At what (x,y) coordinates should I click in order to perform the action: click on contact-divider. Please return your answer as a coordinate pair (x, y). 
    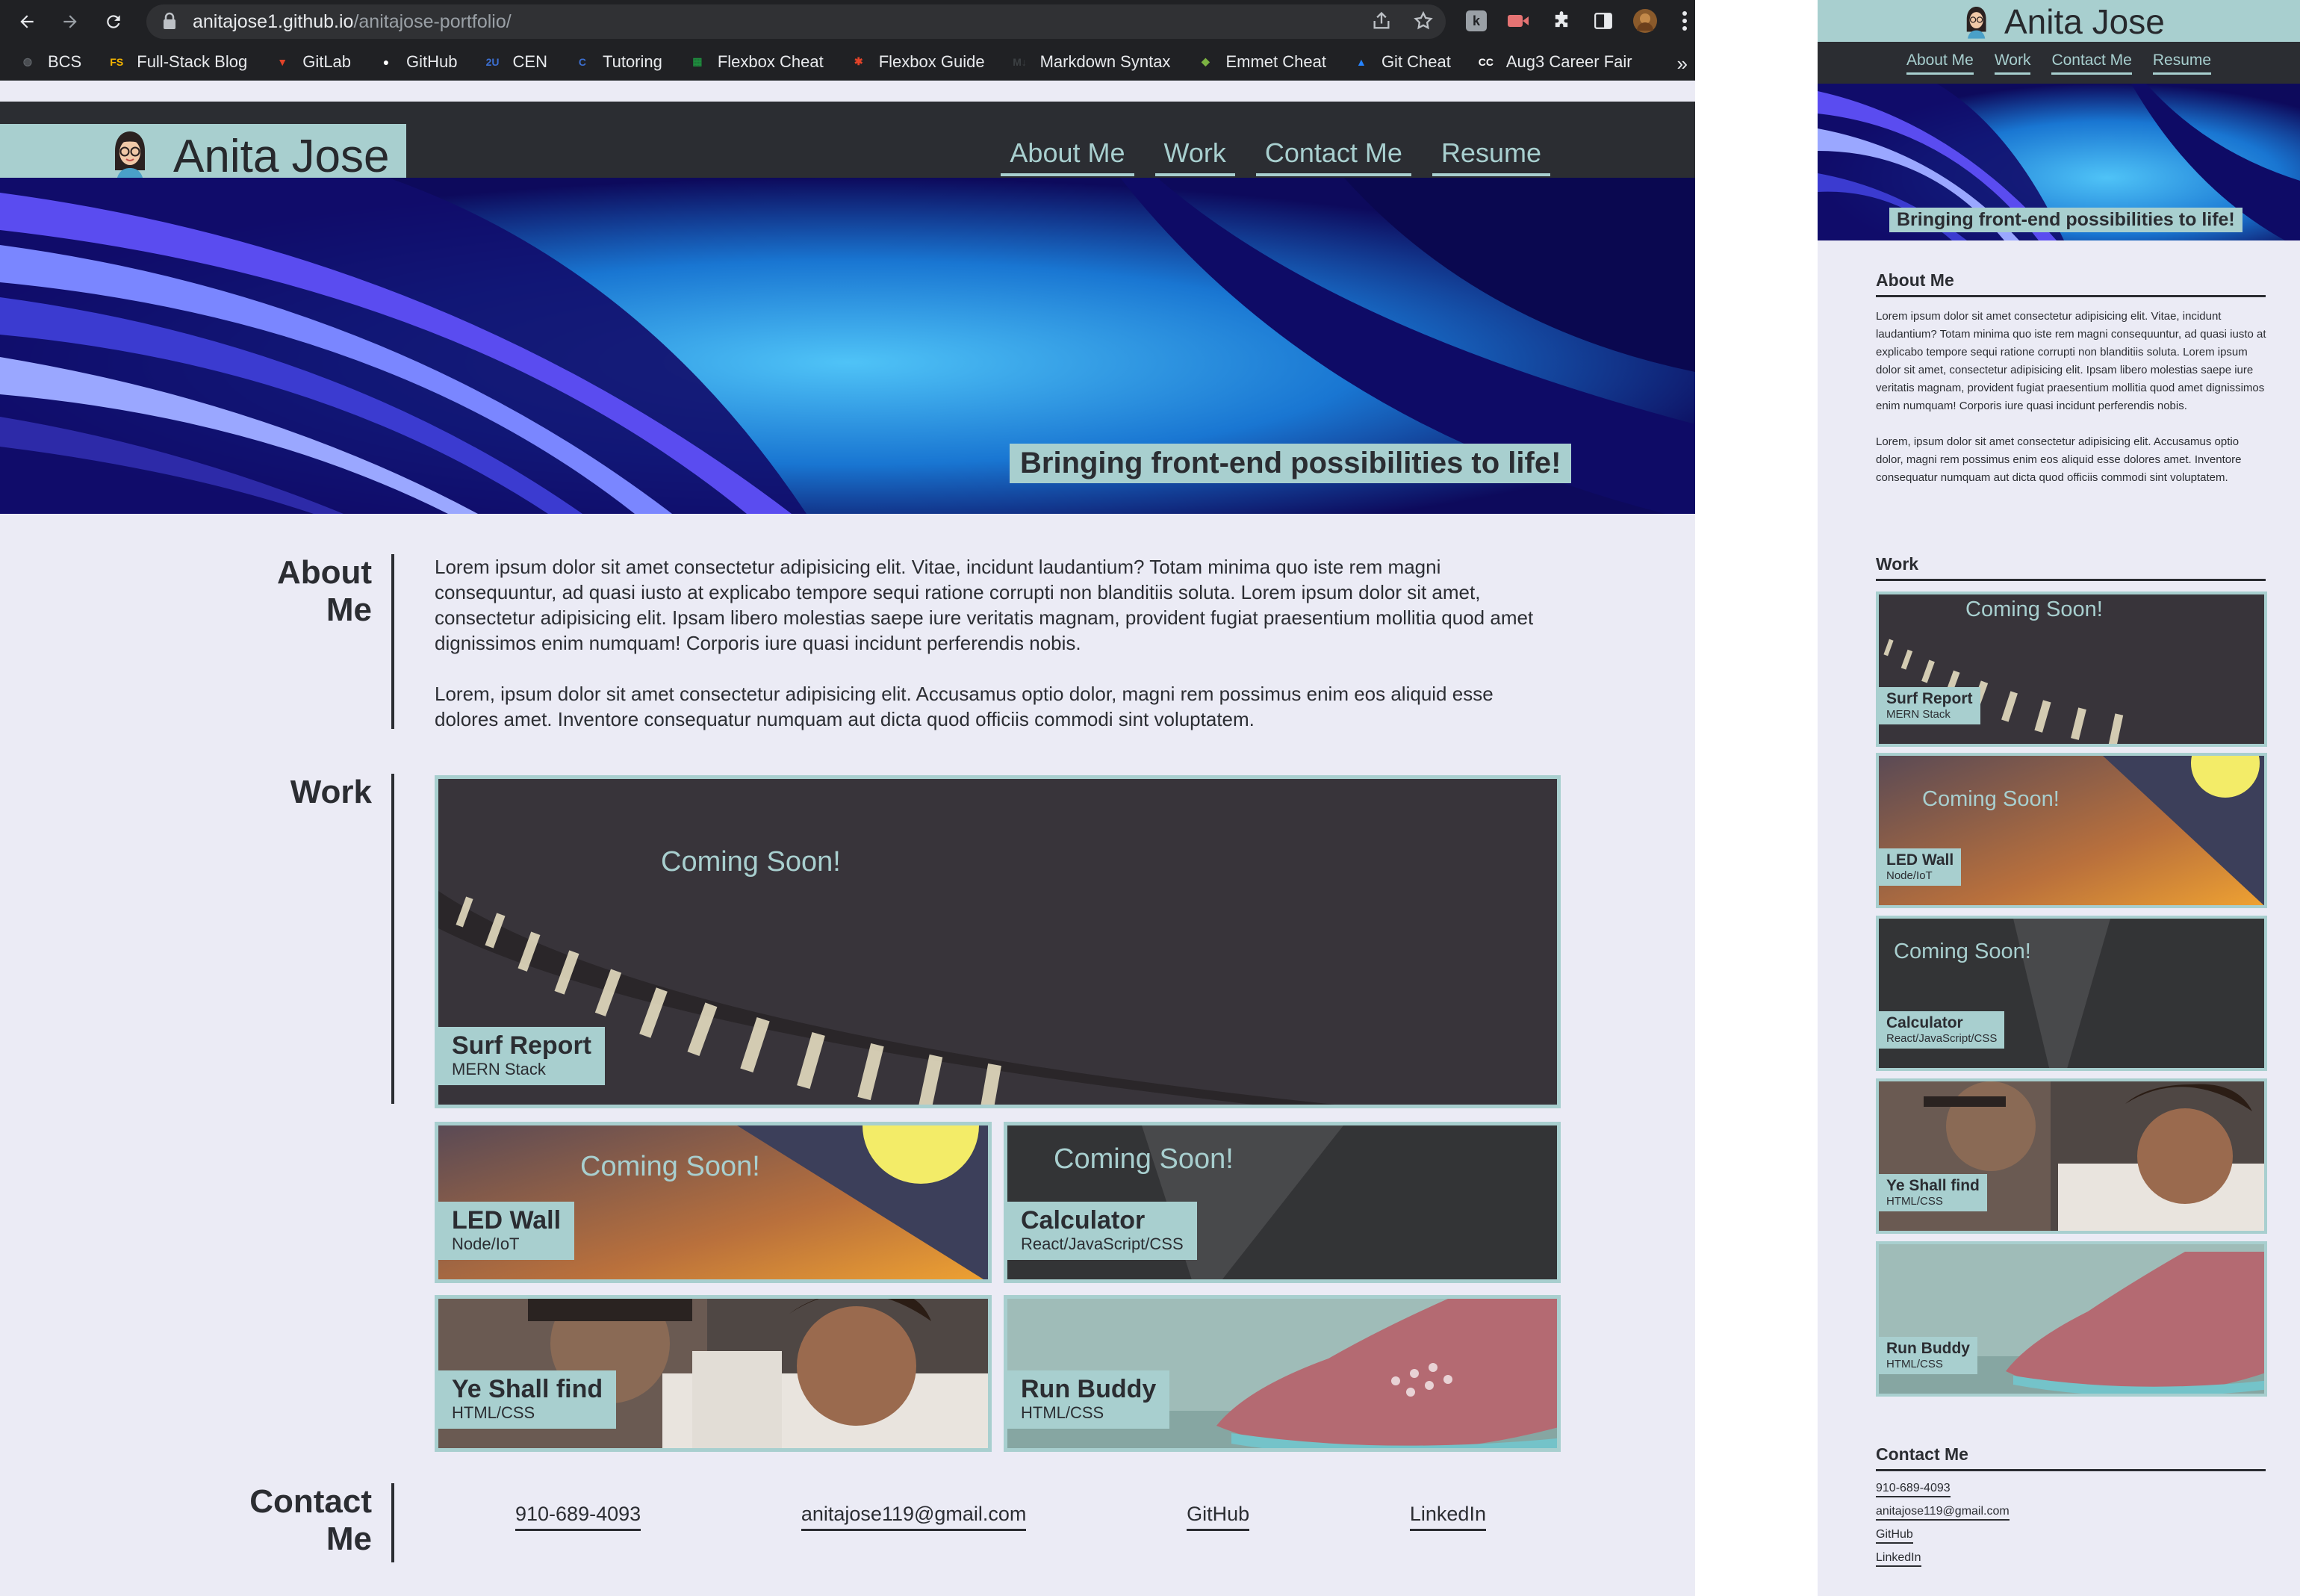
    Looking at the image, I should click on (392, 1523).